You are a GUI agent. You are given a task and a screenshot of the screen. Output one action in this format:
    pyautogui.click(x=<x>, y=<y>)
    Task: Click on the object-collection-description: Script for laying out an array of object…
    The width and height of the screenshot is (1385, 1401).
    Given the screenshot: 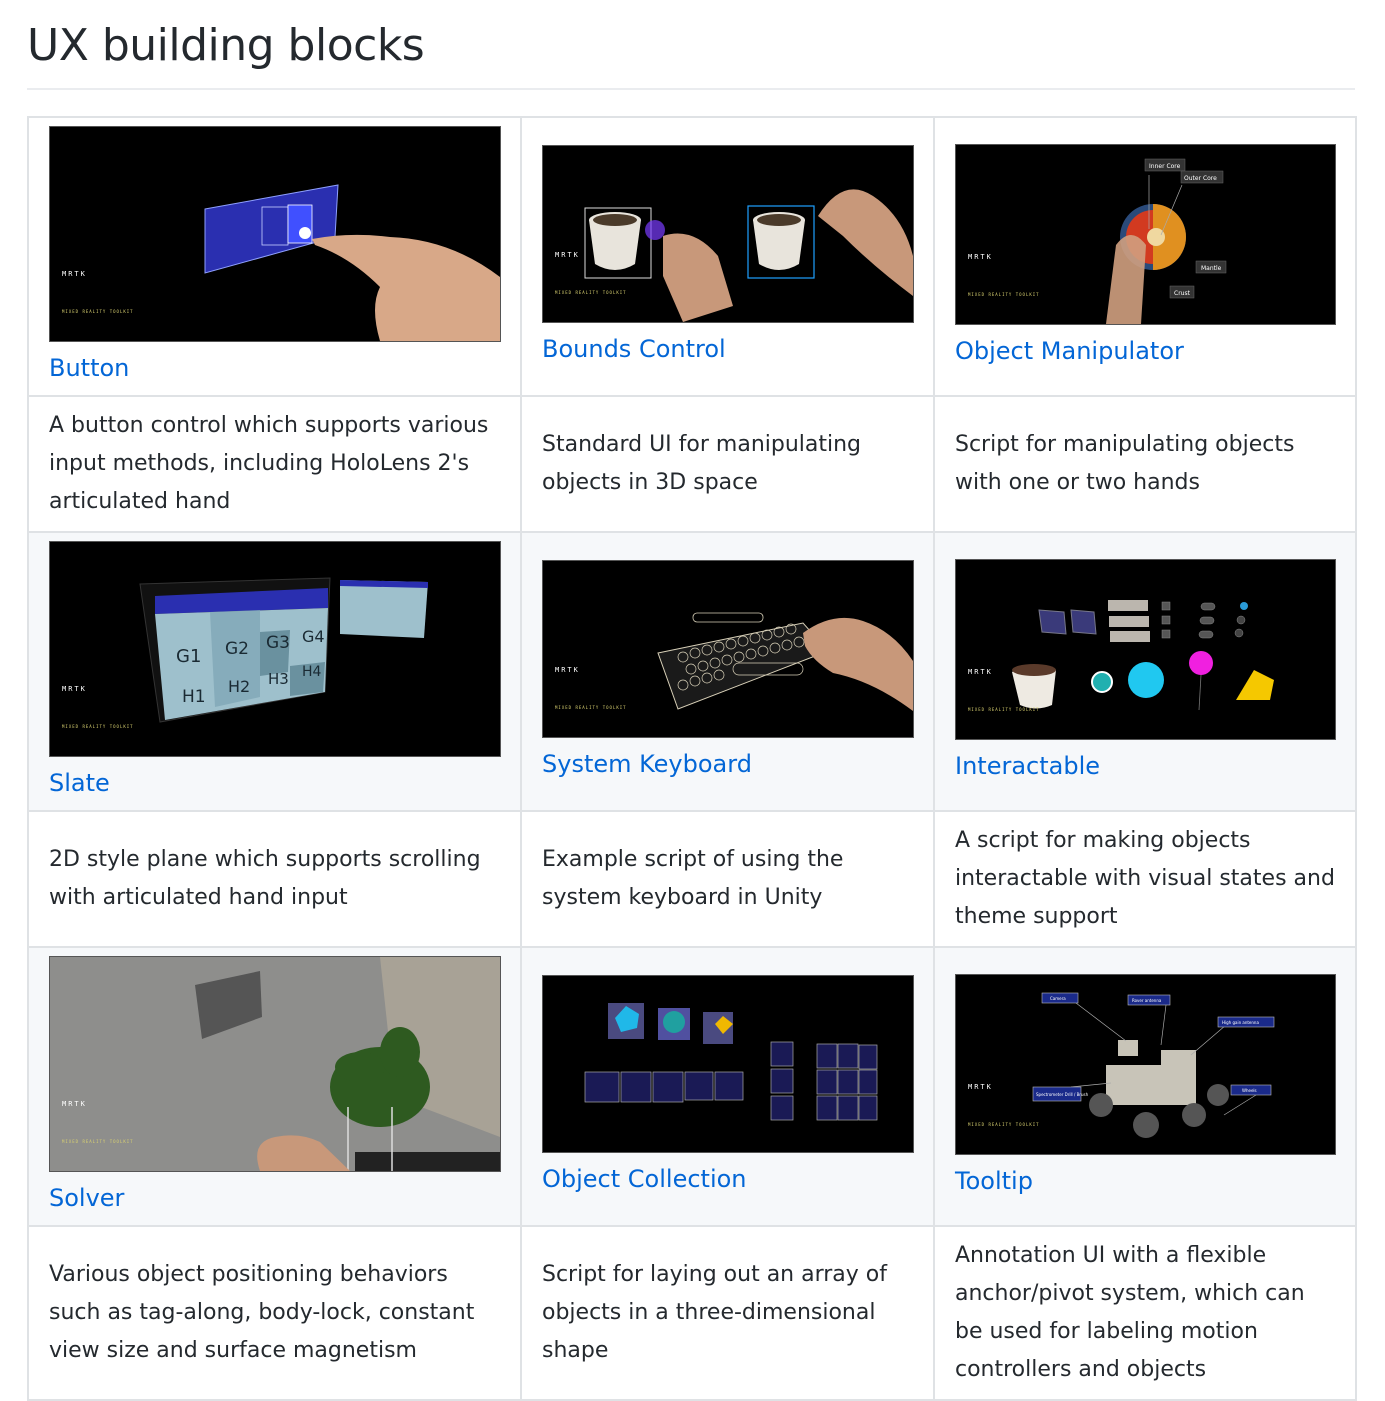 What is the action you would take?
    pyautogui.click(x=727, y=1313)
    